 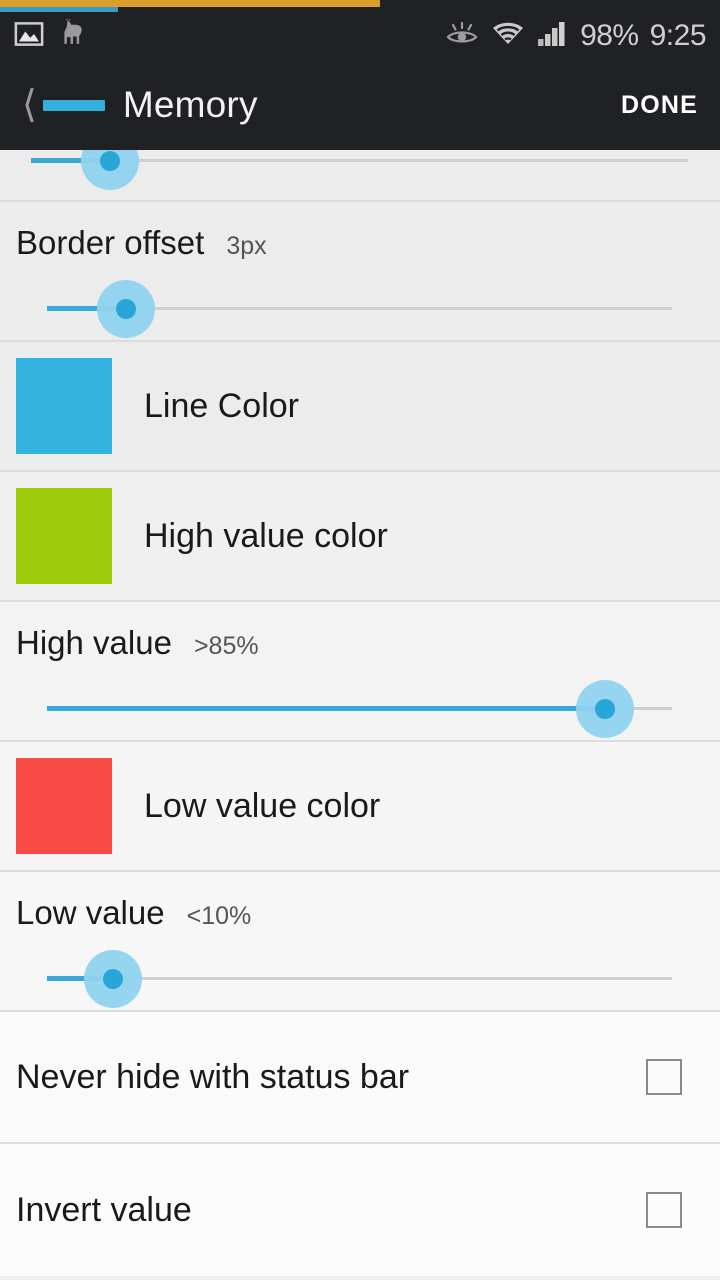 I want to click on cellular-signal-icon, so click(x=553, y=36).